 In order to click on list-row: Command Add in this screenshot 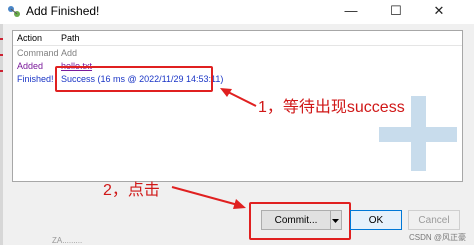, I will do `click(237, 52)`.